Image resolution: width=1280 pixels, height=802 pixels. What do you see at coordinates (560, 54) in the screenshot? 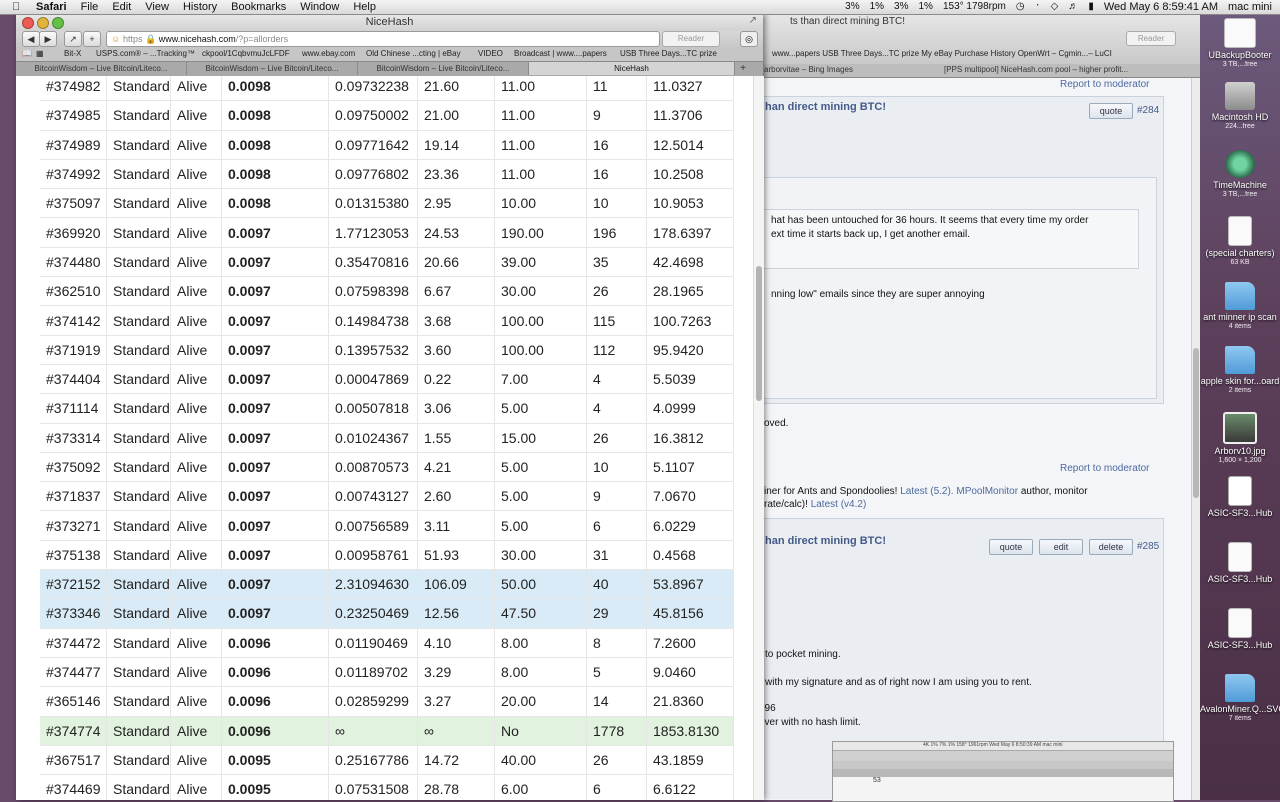
I see `bookmark-item: Broadcast | www....papers` at bounding box center [560, 54].